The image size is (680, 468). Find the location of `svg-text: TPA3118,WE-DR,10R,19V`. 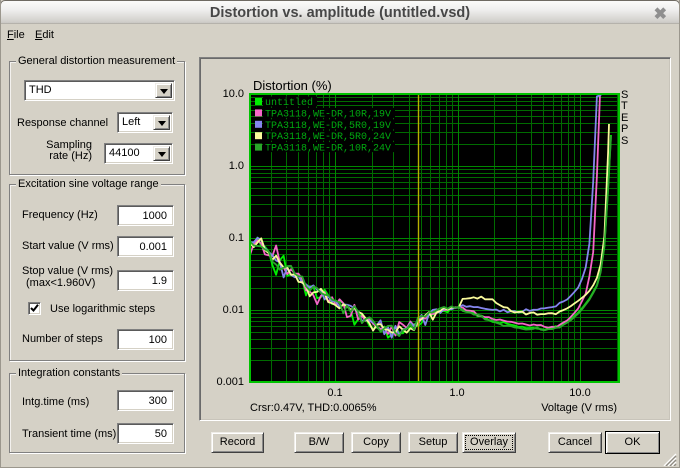

svg-text: TPA3118,WE-DR,10R,19V is located at coordinates (328, 114).